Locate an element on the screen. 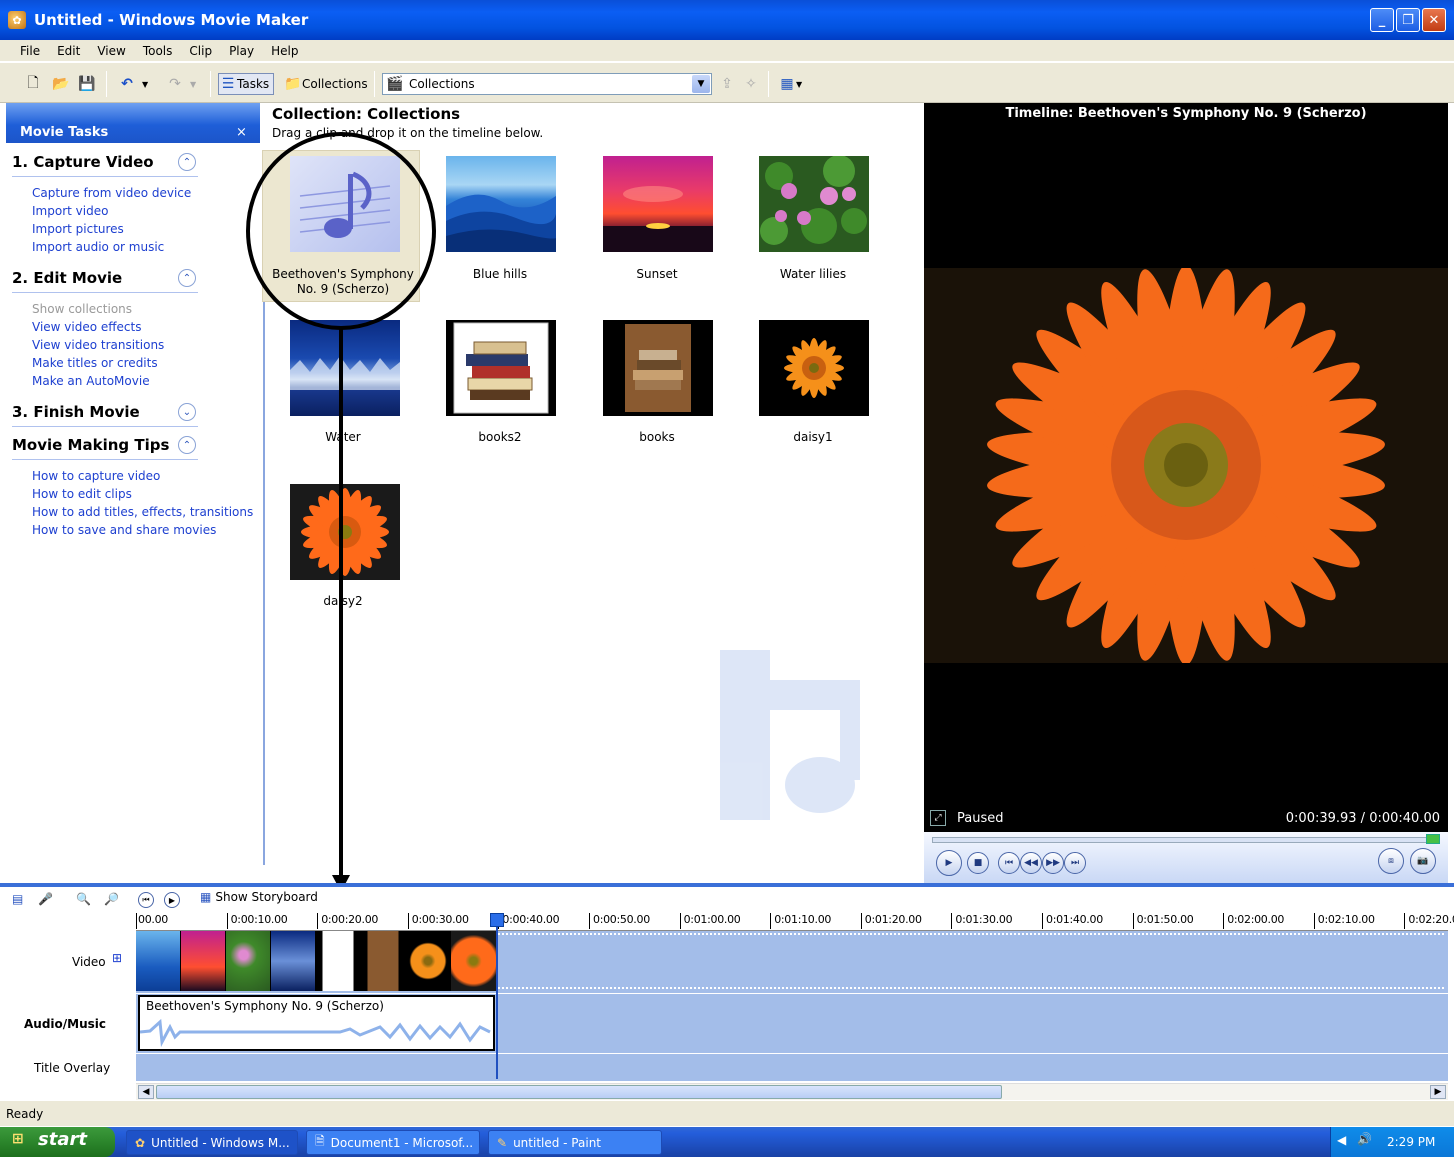 This screenshot has height=1157, width=1454. menu-play: Play is located at coordinates (241, 51).